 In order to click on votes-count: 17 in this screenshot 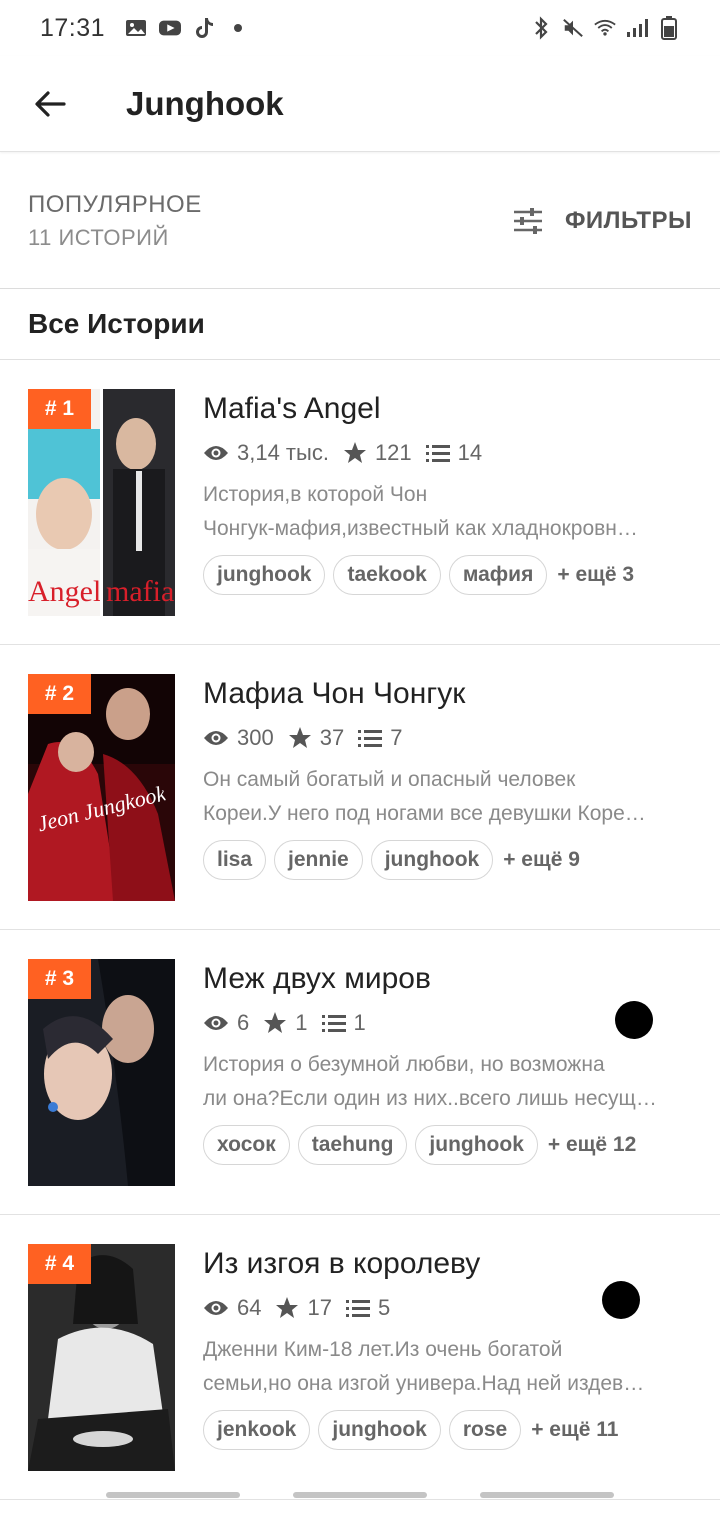, I will do `click(319, 1307)`.